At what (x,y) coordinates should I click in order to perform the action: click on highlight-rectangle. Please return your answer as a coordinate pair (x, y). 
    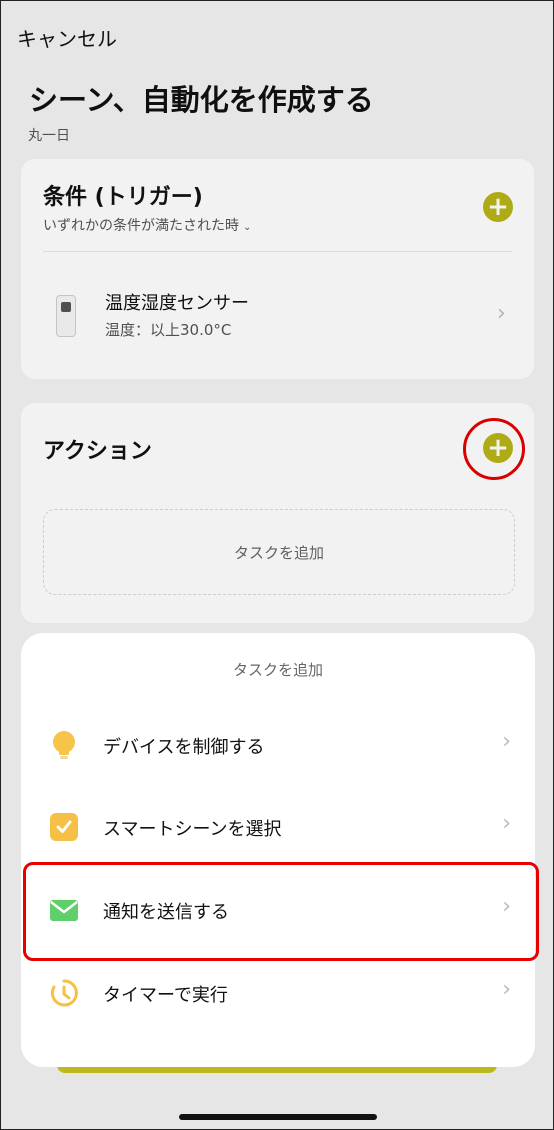
    Looking at the image, I should click on (281, 911).